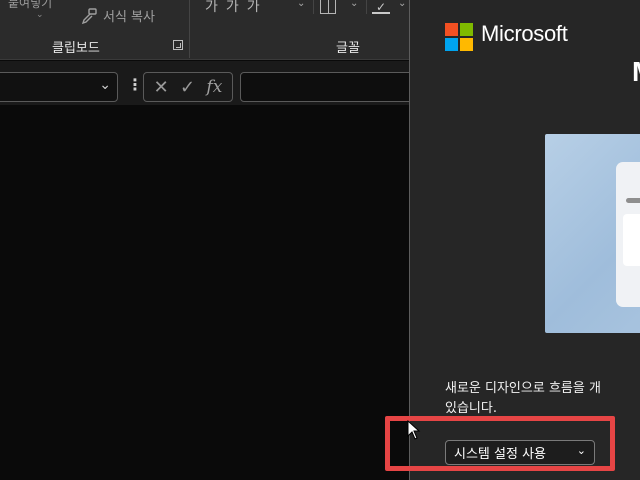 This screenshot has width=640, height=480. I want to click on formula-bar: ⌄ ⋮ ✕ ✓ fx, so click(207, 83).